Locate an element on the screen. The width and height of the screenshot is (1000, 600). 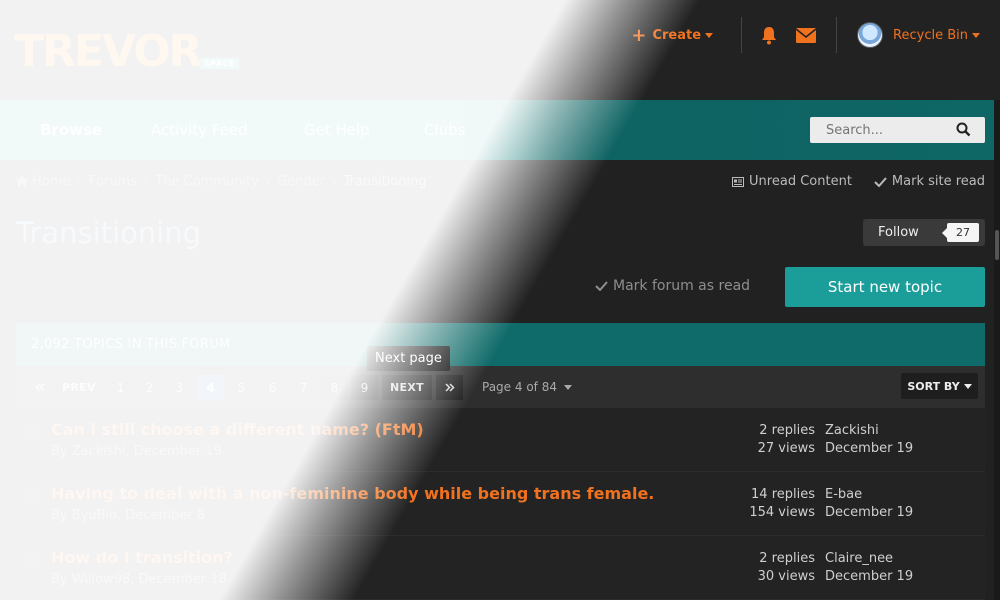
page-5: 5 is located at coordinates (241, 387).